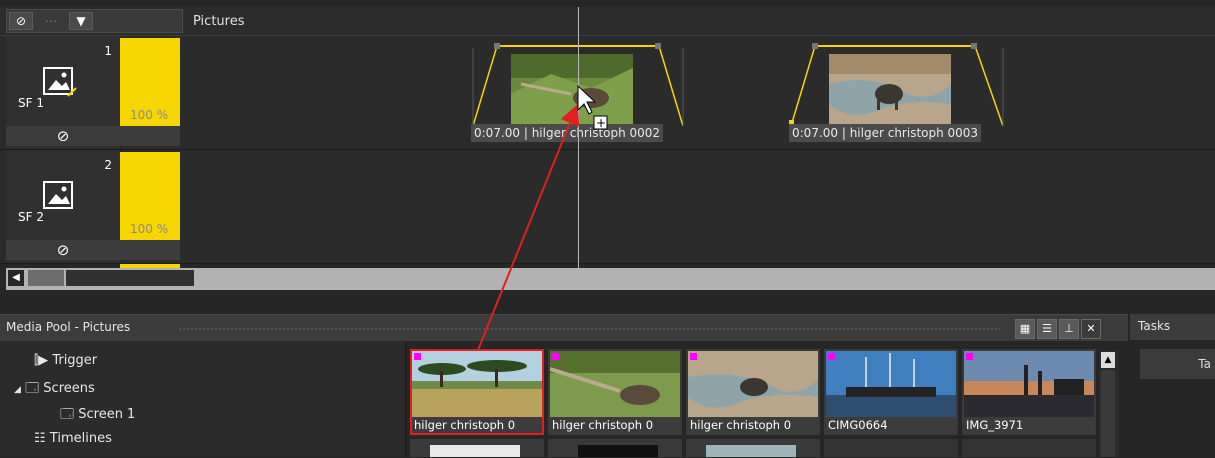  Describe the element at coordinates (80, 438) in the screenshot. I see `tree-item-label: Timelines` at that location.